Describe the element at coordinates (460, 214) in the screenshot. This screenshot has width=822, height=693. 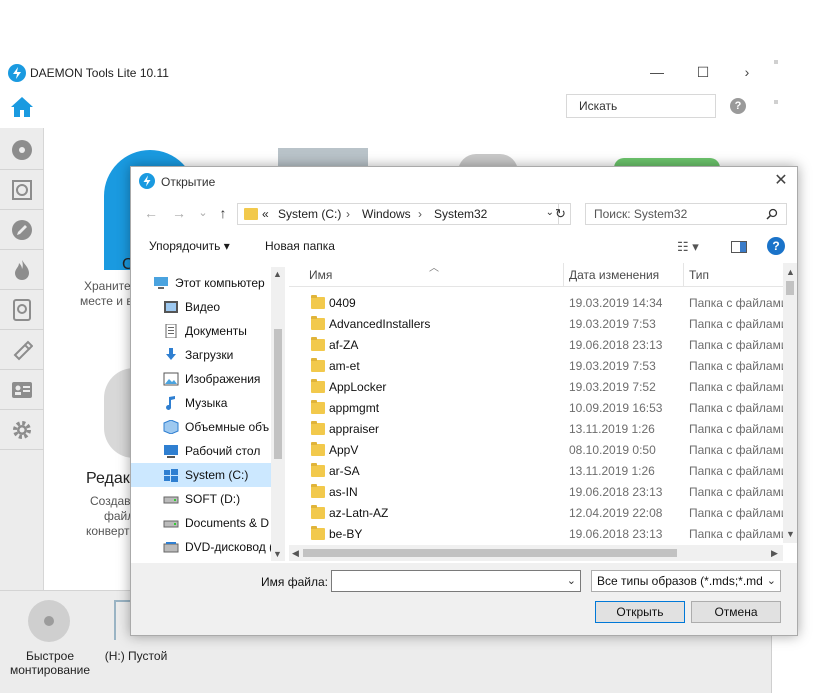
I see `breadcrumb-system32: System32` at that location.